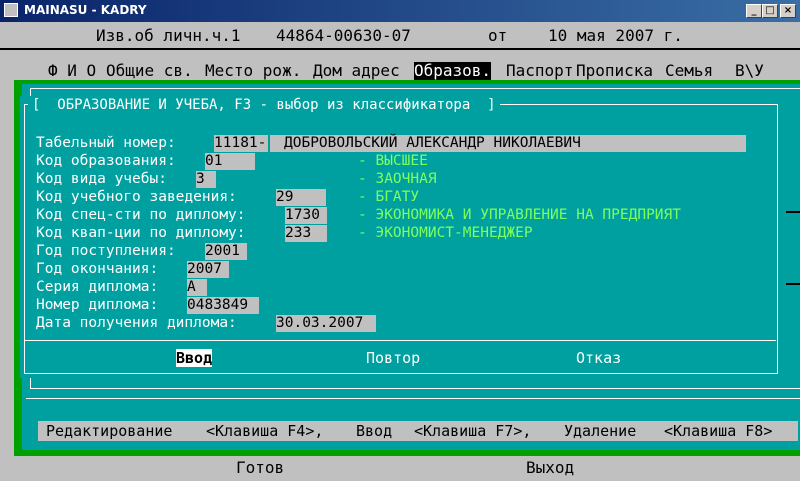 Image resolution: width=800 pixels, height=481 pixels. I want to click on from-label: от, so click(498, 35).